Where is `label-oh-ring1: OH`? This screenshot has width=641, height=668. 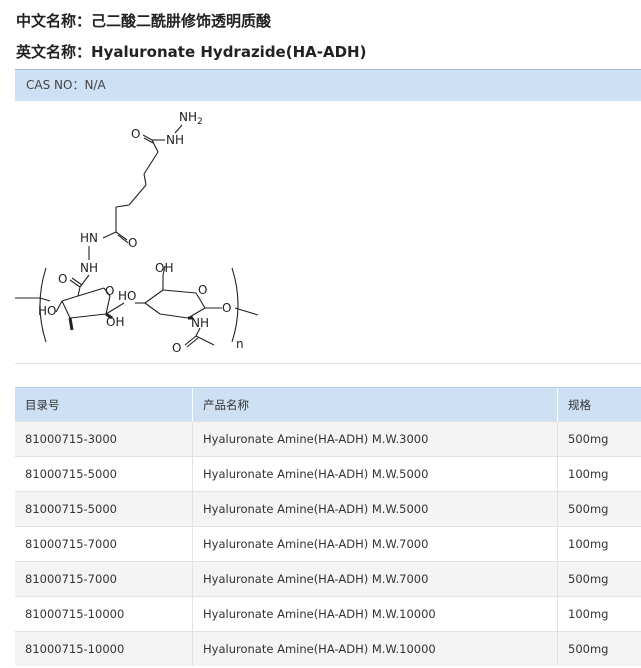
label-oh-ring1: OH is located at coordinates (115, 322).